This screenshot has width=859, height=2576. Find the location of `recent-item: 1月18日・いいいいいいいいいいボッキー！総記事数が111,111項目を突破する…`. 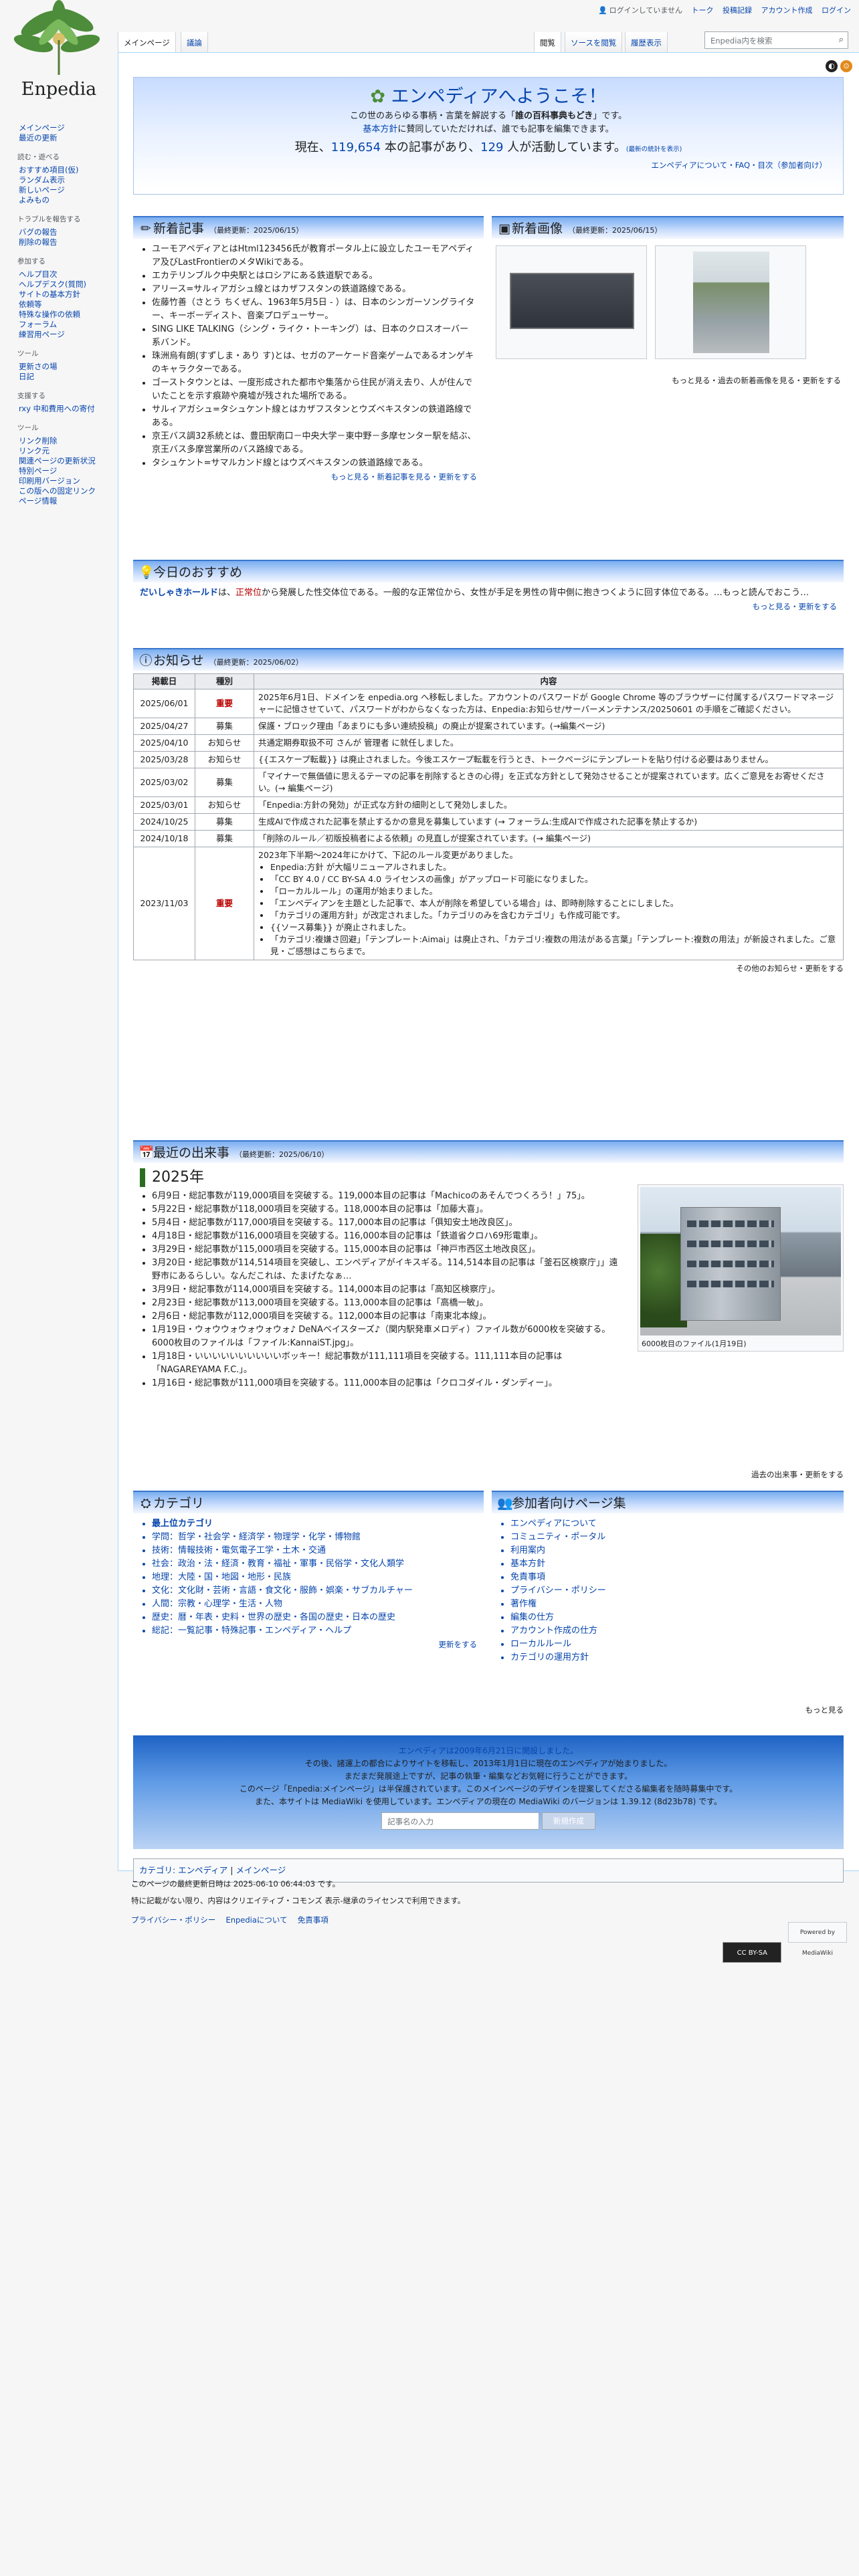

recent-item: 1月18日・いいいいいいいいいいボッキー！総記事数が111,111項目を突破する… is located at coordinates (387, 1363).